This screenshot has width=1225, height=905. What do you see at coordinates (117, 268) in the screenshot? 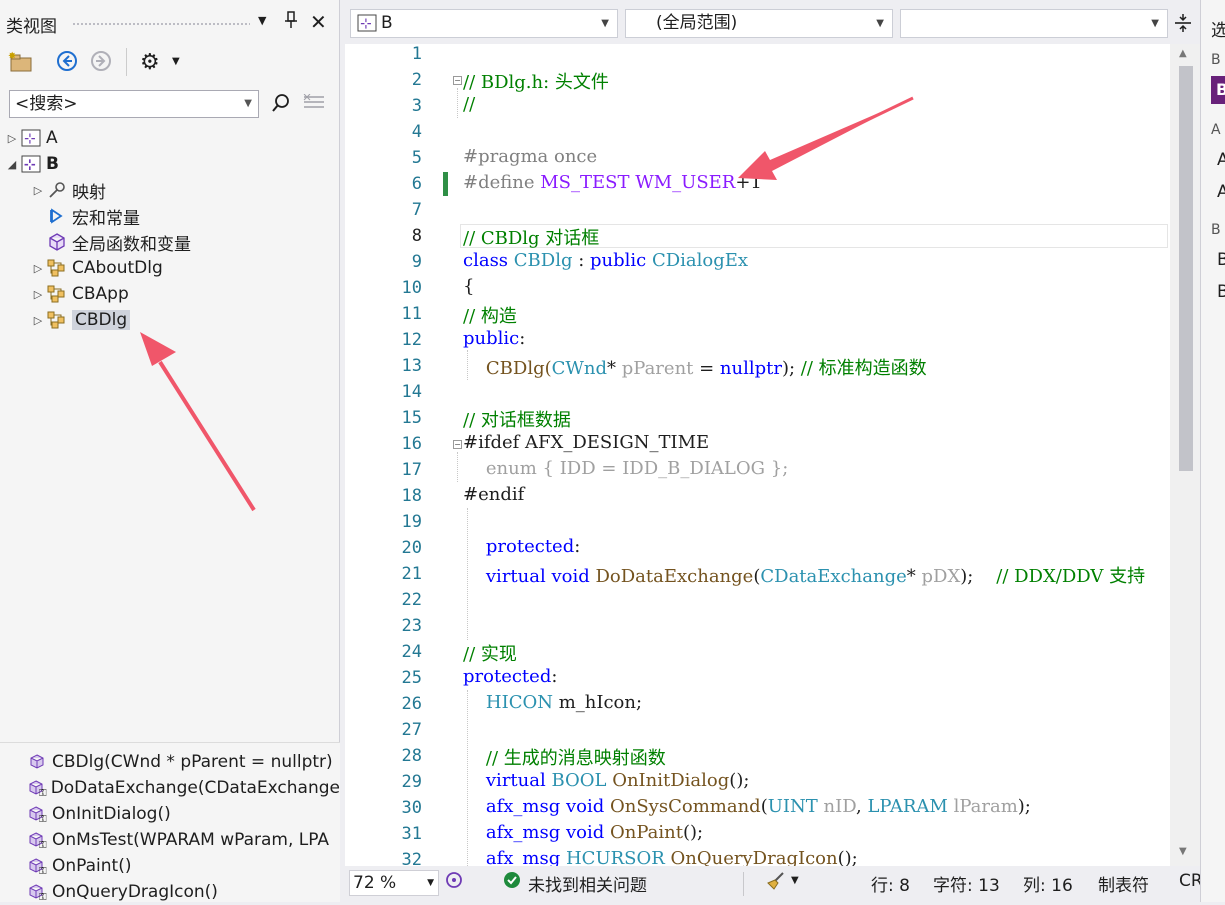
I see `tree-item-label: CAboutDlg` at bounding box center [117, 268].